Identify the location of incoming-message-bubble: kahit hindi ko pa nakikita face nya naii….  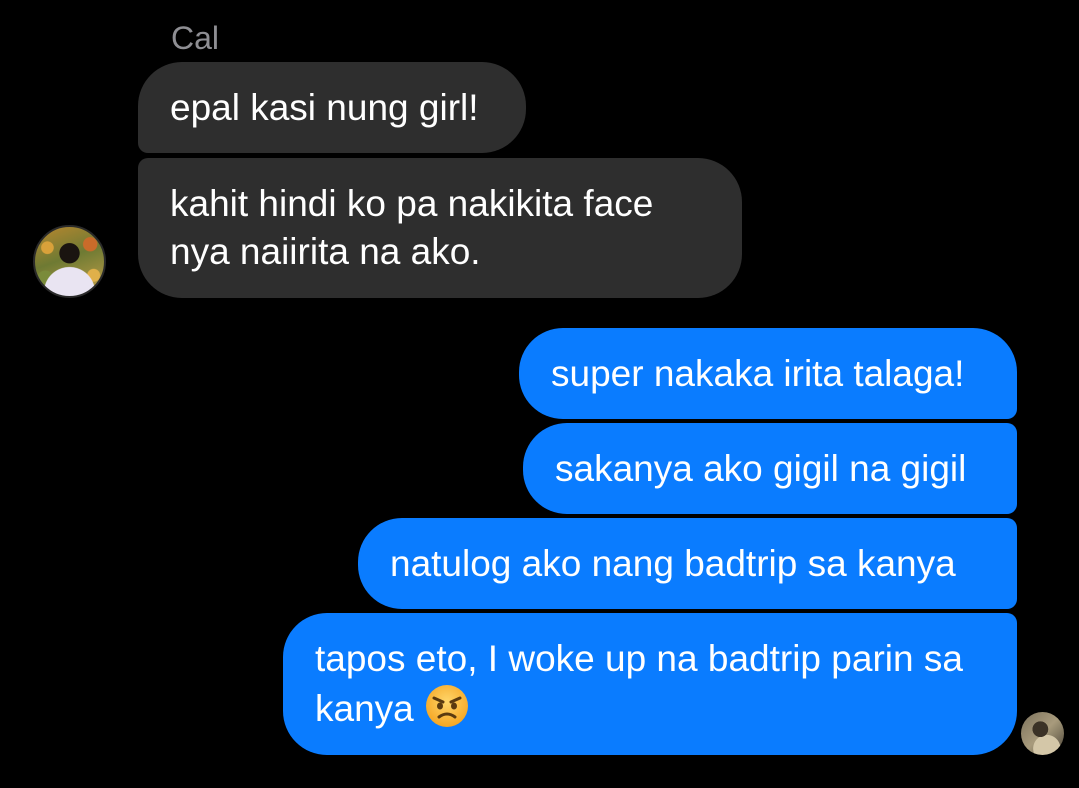
(440, 228).